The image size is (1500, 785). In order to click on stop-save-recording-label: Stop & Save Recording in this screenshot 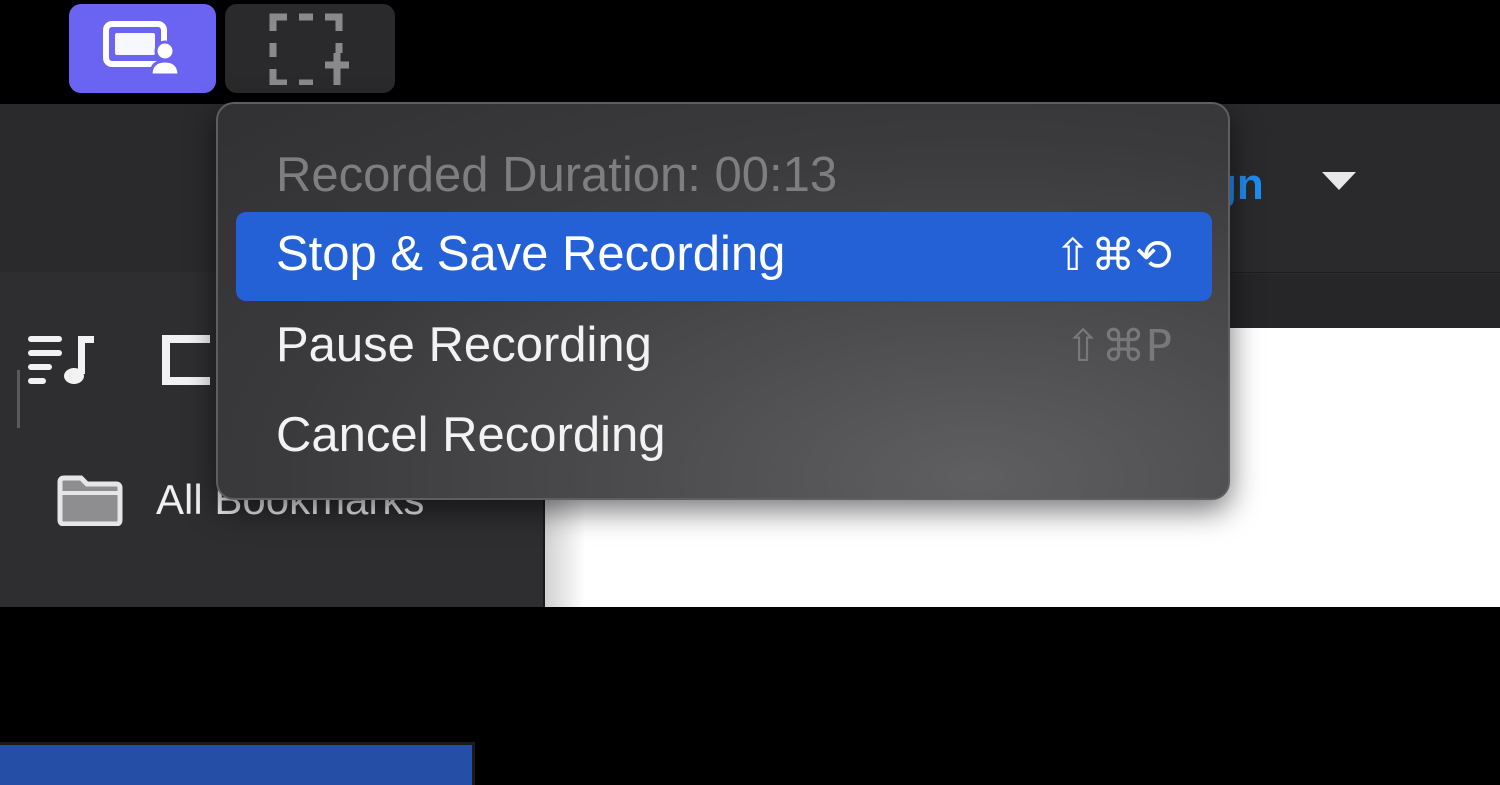, I will do `click(531, 254)`.